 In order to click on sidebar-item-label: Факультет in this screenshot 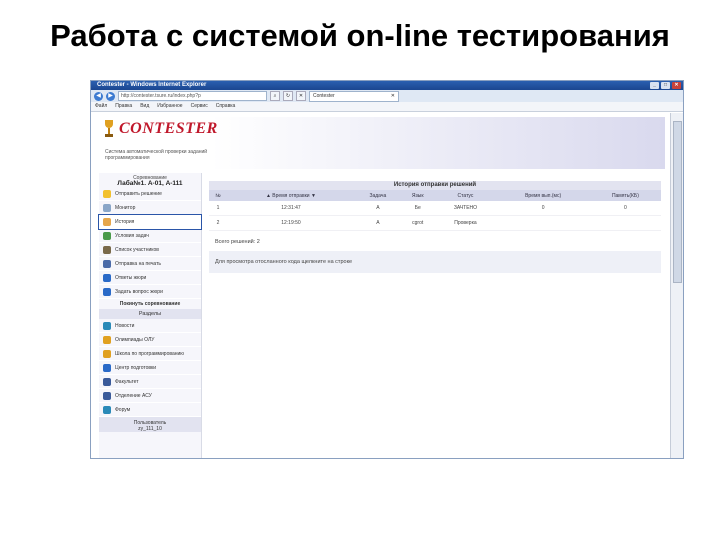, I will do `click(127, 381)`.